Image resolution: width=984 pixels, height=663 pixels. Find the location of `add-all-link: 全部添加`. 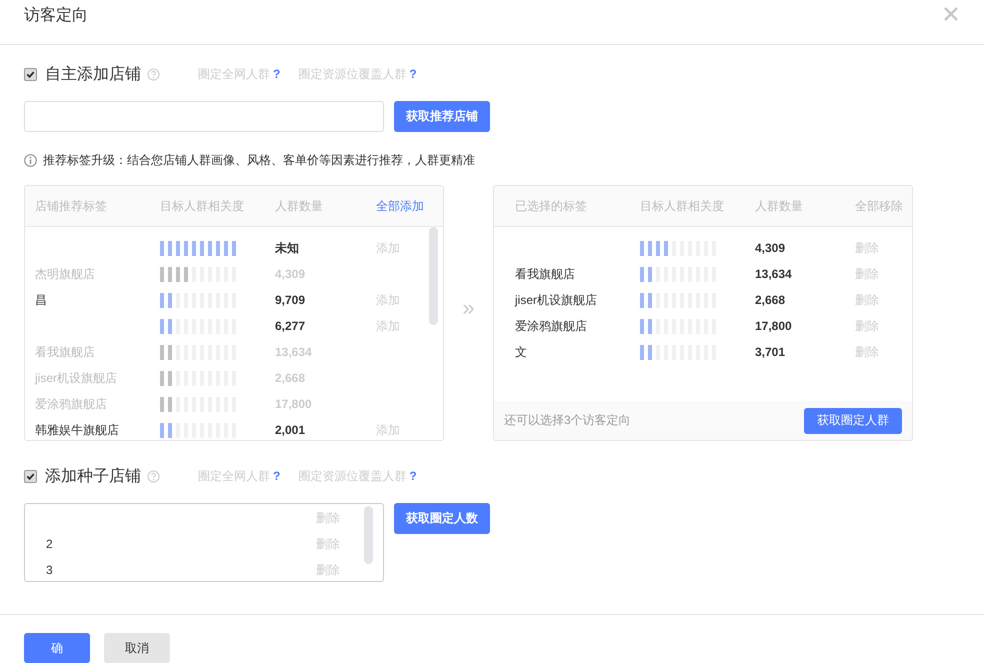

add-all-link: 全部添加 is located at coordinates (400, 206).